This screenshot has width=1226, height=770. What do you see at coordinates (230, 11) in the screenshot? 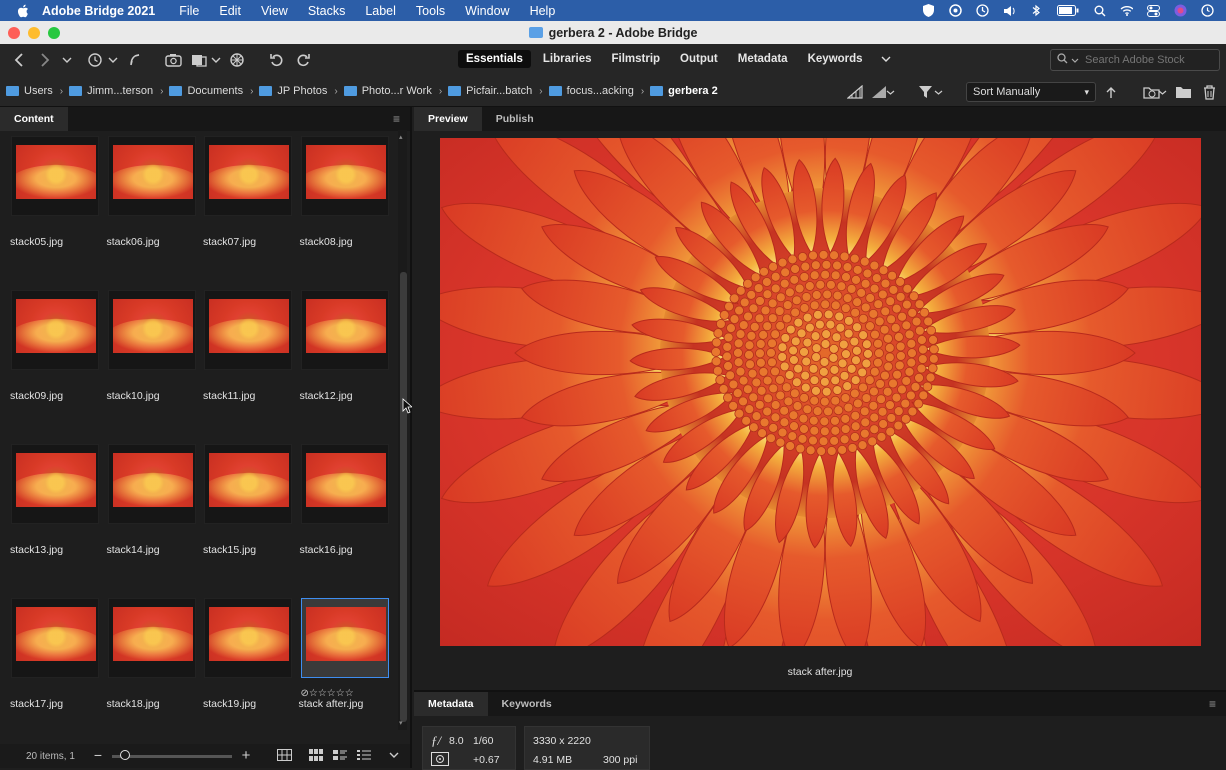
I see `menu-edit: Edit` at bounding box center [230, 11].